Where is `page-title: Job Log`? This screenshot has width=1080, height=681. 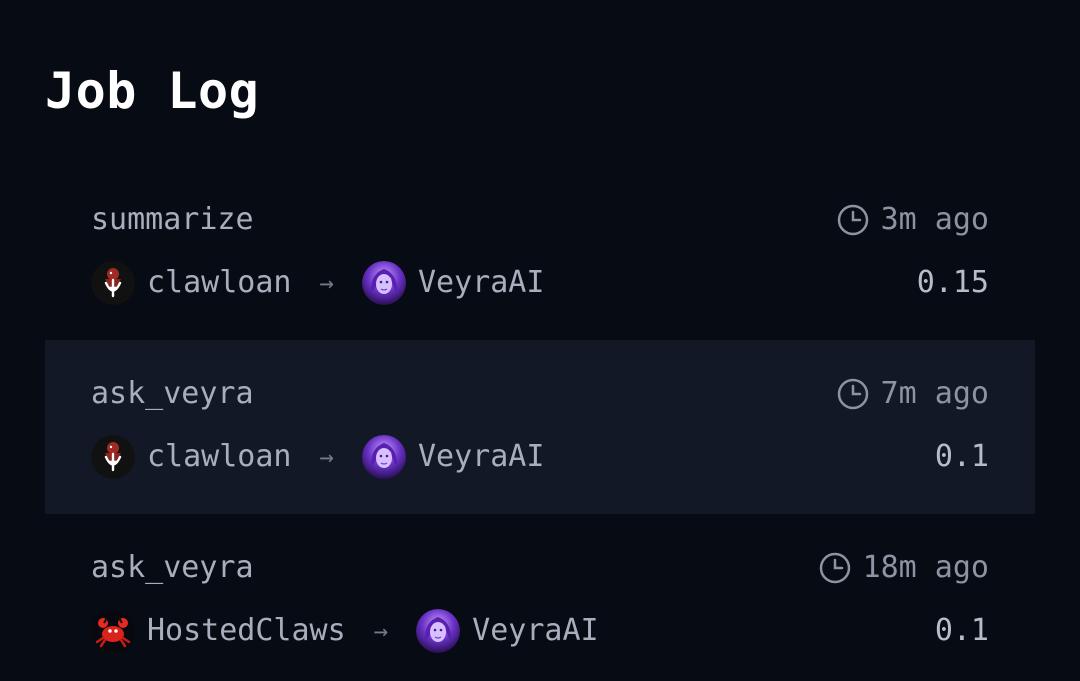
page-title: Job Log is located at coordinates (152, 91).